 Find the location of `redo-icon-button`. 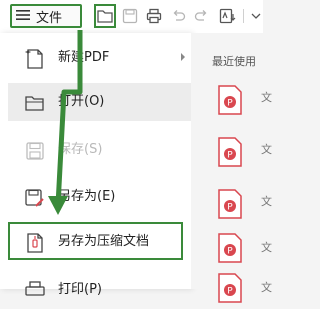

redo-icon-button is located at coordinates (202, 16).